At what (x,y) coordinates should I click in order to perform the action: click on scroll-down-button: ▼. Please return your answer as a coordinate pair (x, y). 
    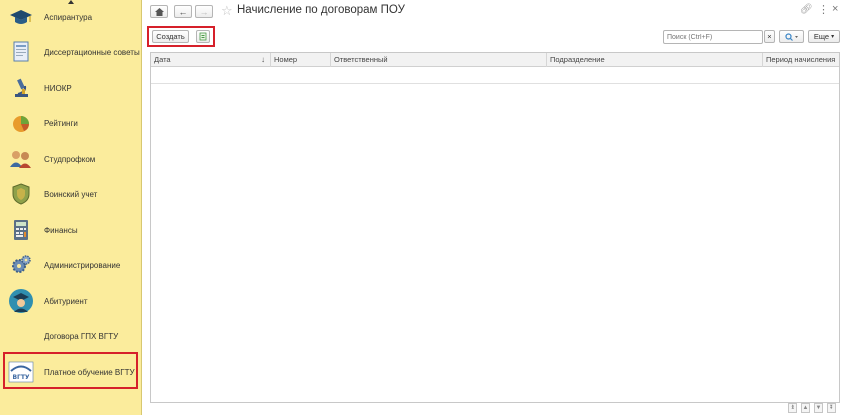
    Looking at the image, I should click on (818, 408).